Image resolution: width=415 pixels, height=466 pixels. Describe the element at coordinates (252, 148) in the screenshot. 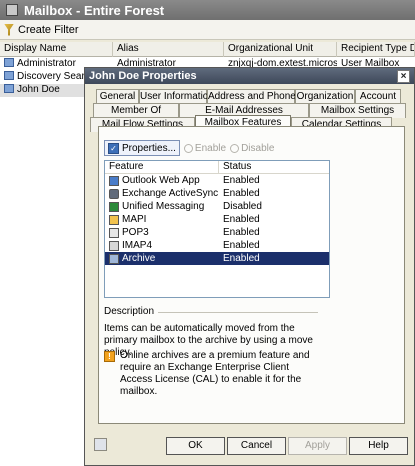

I see `disable-button: Disable` at that location.